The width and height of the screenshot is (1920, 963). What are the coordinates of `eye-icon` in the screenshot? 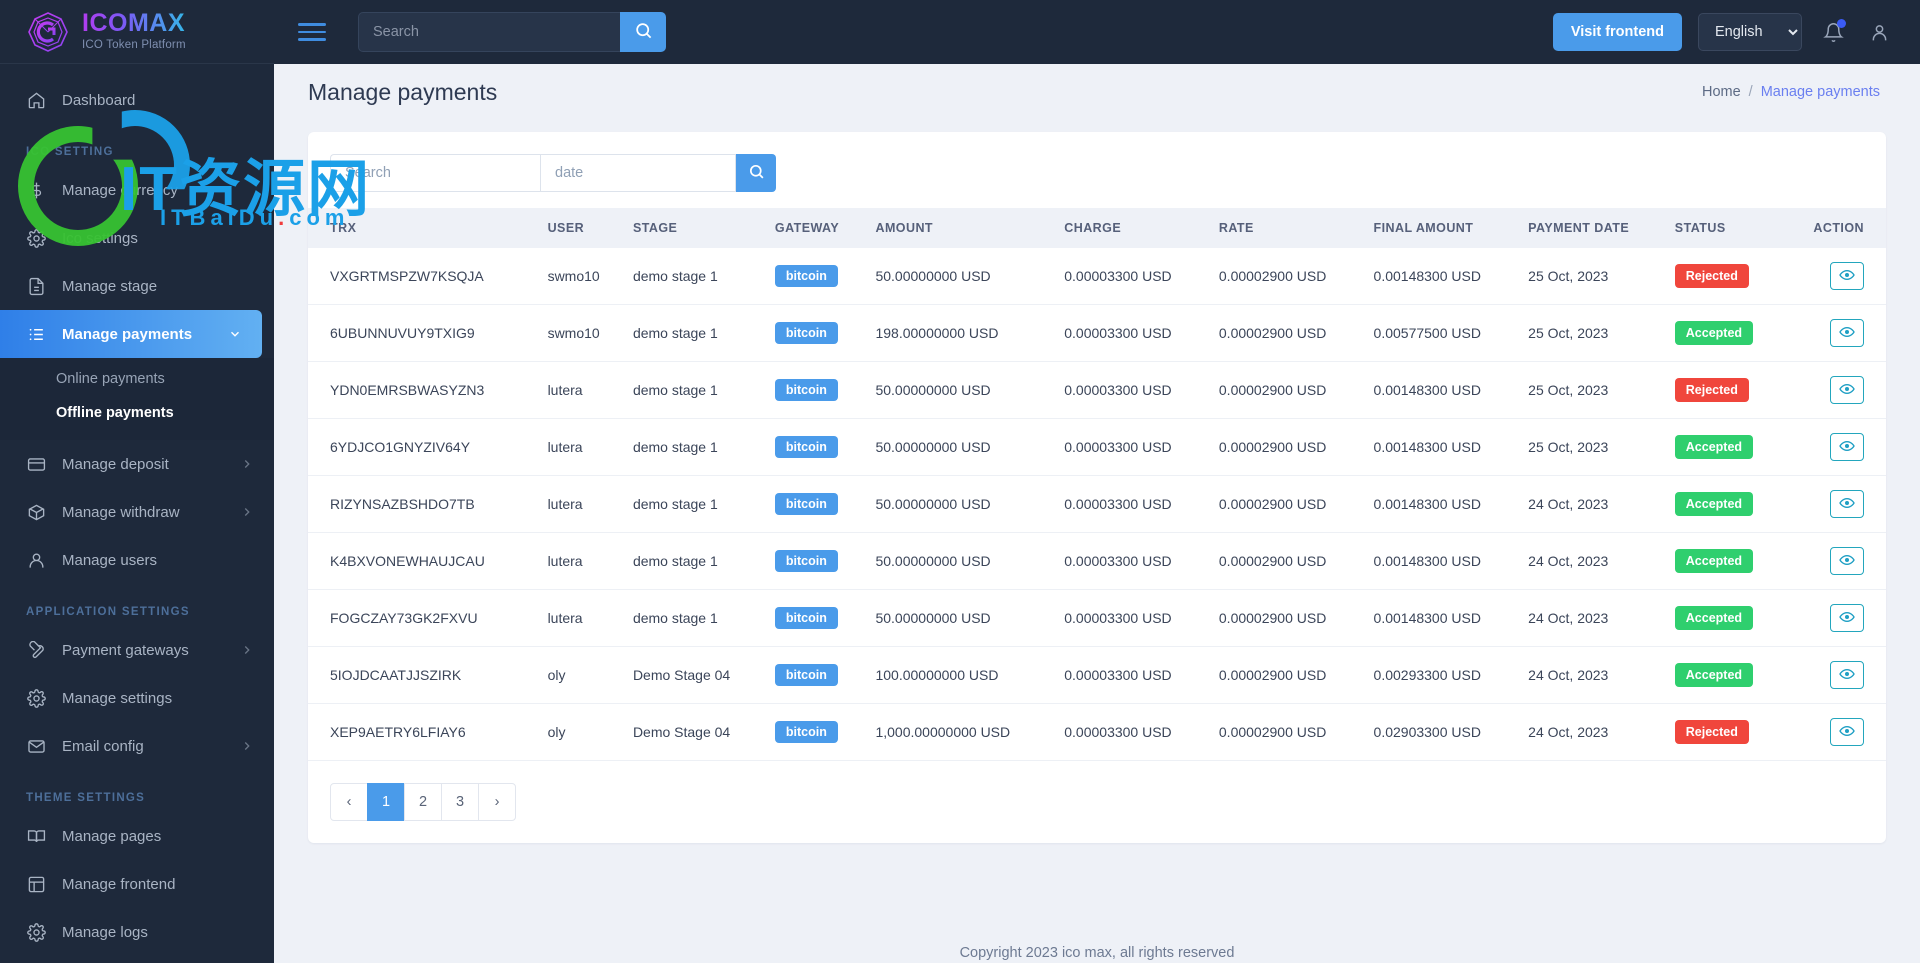 It's located at (1847, 333).